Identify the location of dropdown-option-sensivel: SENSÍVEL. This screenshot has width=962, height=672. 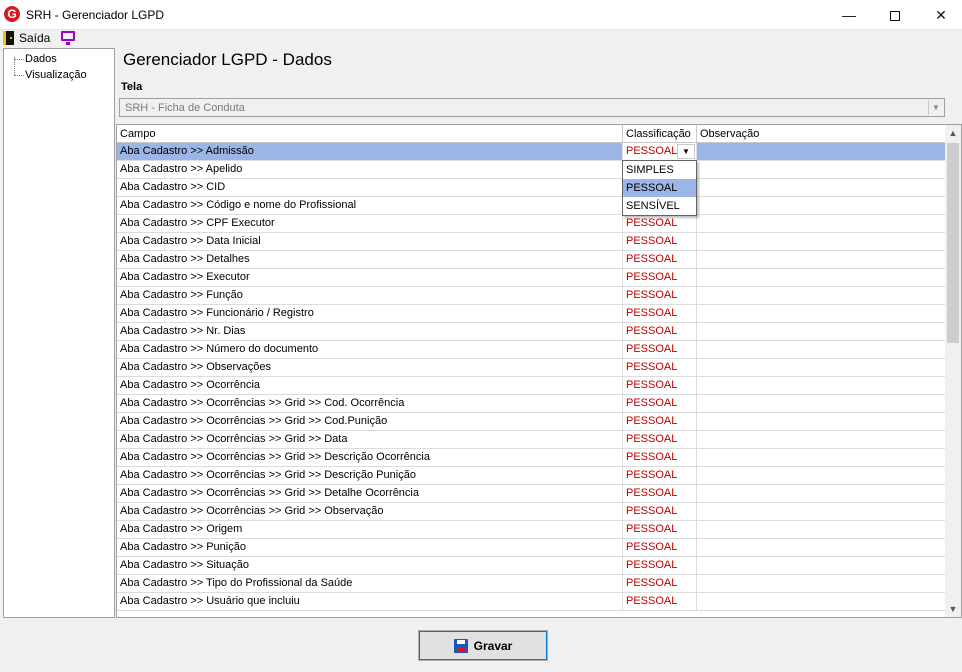
(659, 206).